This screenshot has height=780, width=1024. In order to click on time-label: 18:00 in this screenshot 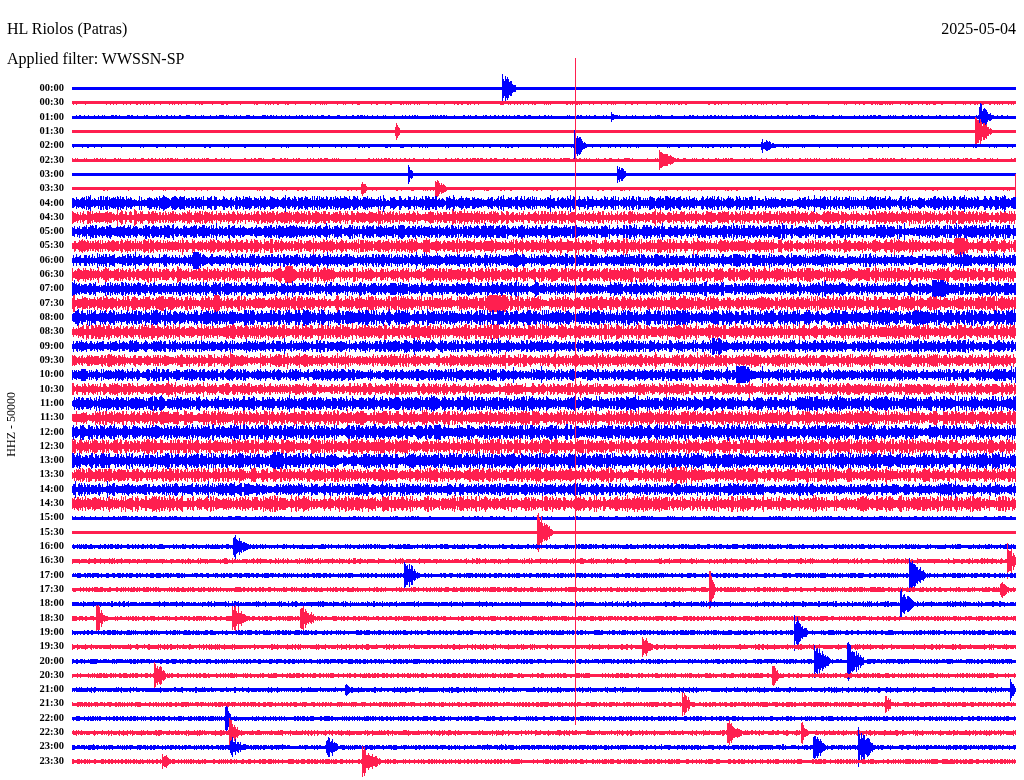, I will do `click(51, 603)`.